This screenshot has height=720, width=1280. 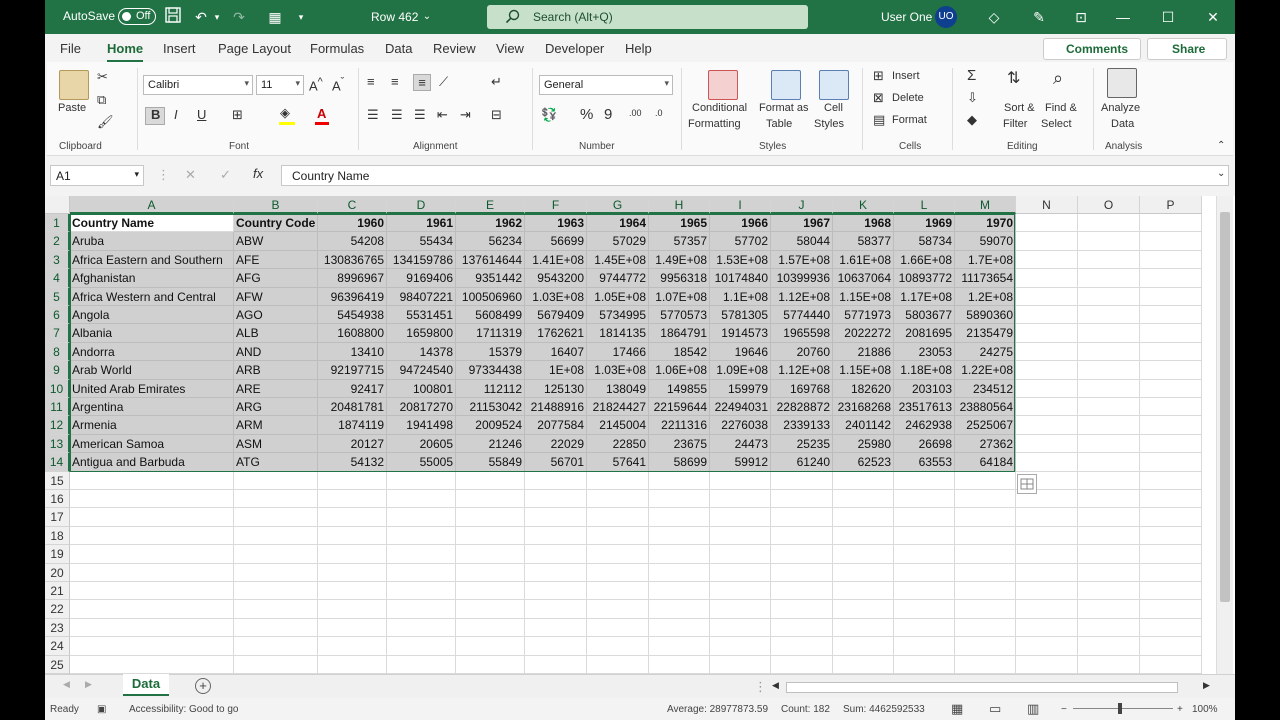 I want to click on align-bottom-icon: ≡, so click(x=422, y=82).